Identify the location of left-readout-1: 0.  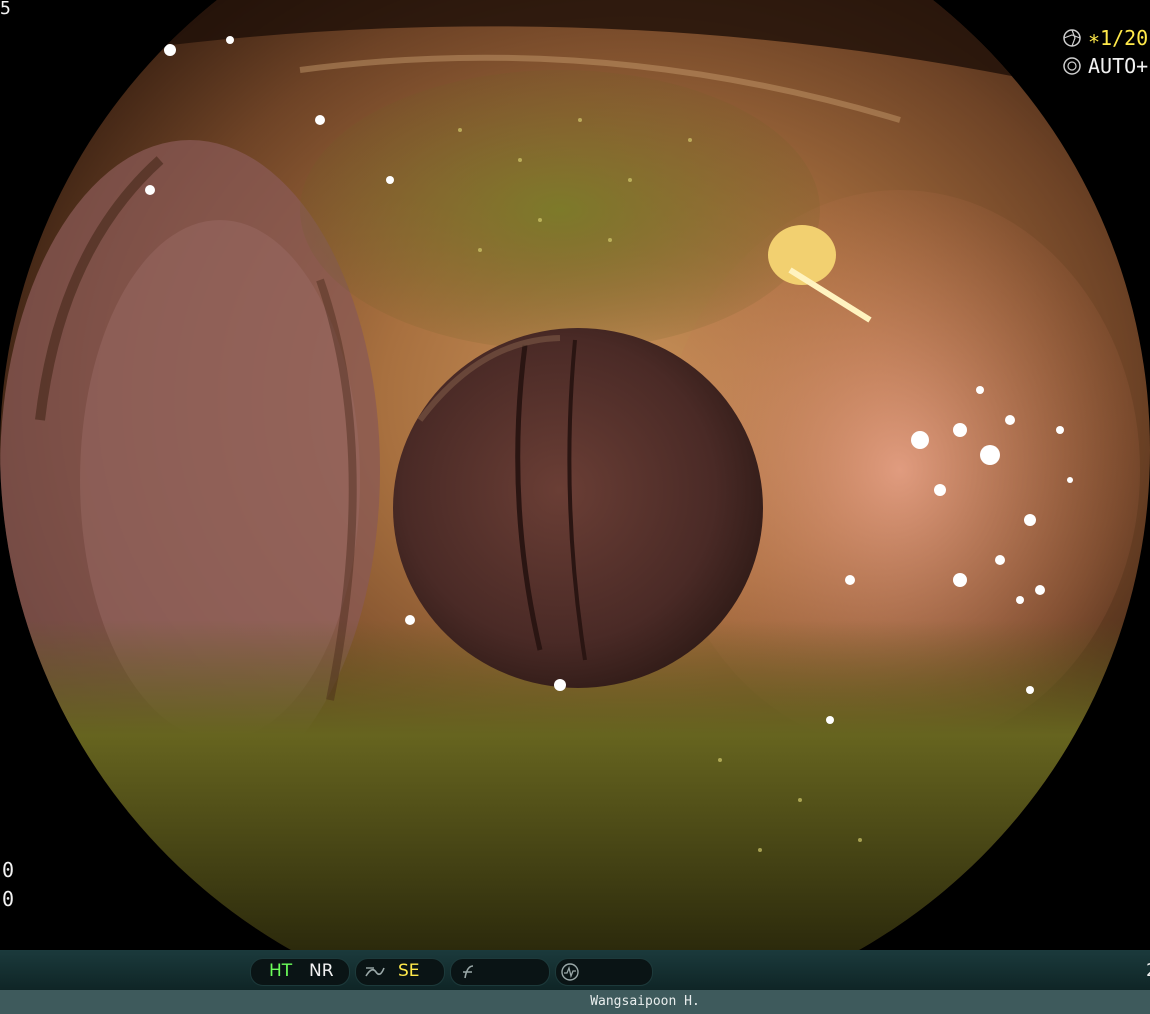
(8, 870).